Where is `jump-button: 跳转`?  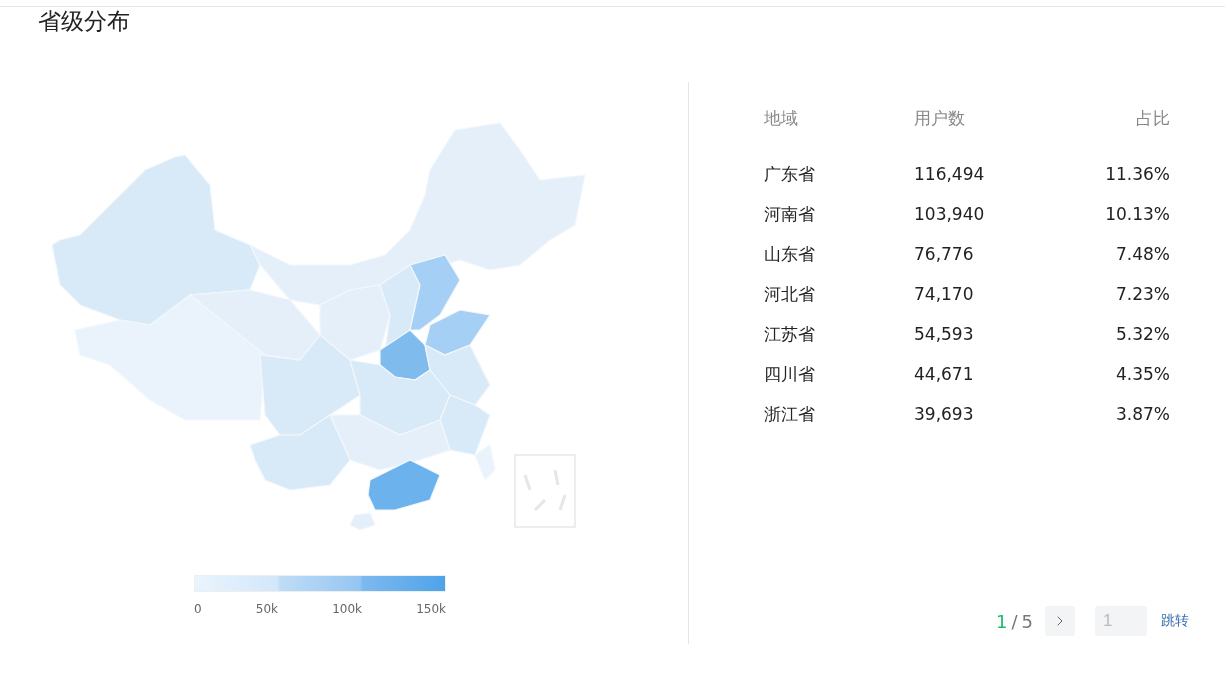 jump-button: 跳转 is located at coordinates (1175, 621).